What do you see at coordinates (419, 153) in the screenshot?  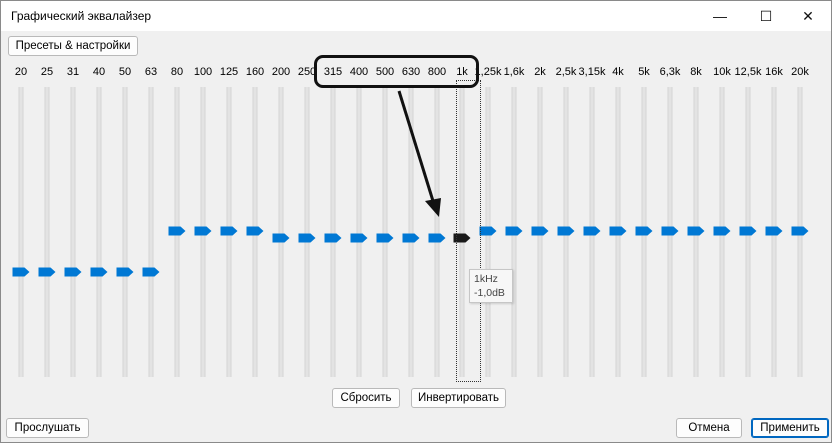 I see `annotation-arrow` at bounding box center [419, 153].